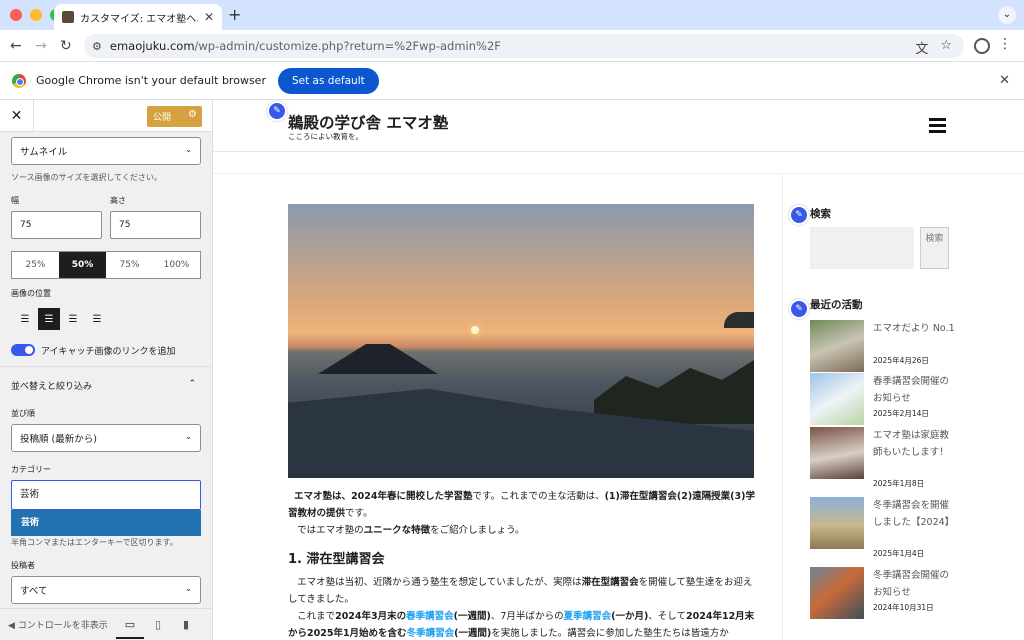 This screenshot has height=640, width=1024. I want to click on recent-post: 冬季講習会開催のお知らせ 2024年10月31日, so click(885, 597).